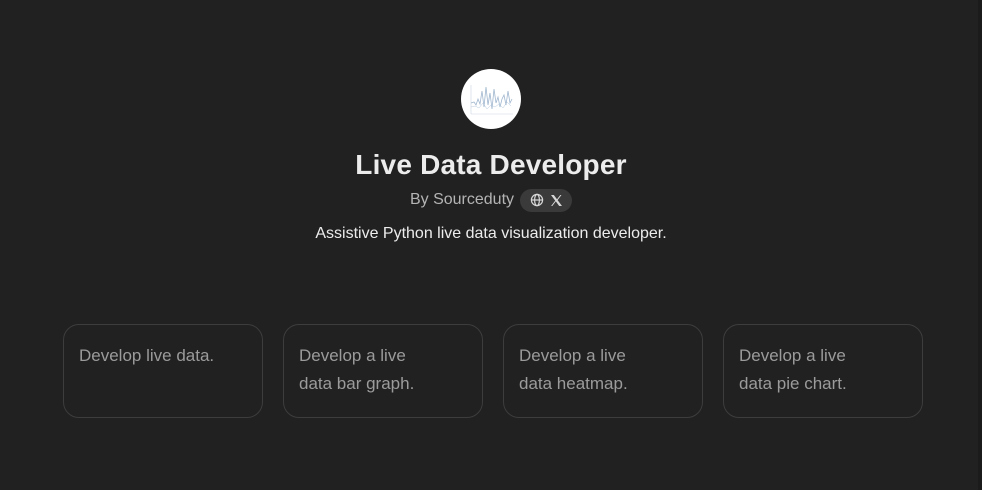  I want to click on starter-label: Develop live data., so click(147, 355).